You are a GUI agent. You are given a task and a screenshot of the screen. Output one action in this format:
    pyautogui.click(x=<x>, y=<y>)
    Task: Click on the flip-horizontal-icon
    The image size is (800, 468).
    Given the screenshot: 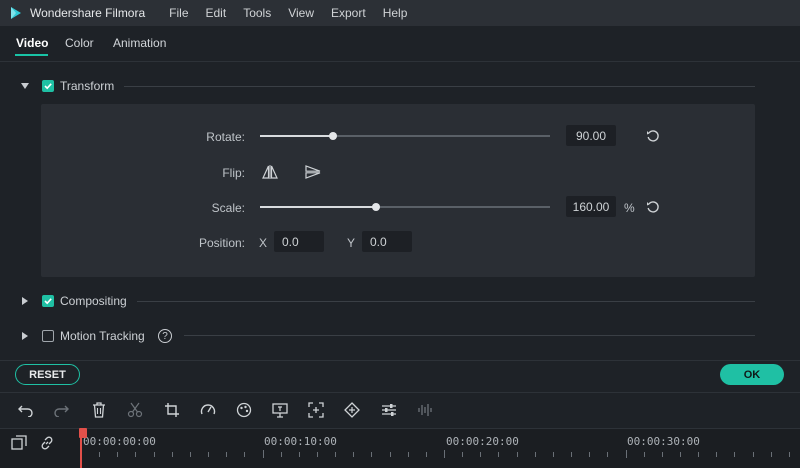 What is the action you would take?
    pyautogui.click(x=270, y=172)
    